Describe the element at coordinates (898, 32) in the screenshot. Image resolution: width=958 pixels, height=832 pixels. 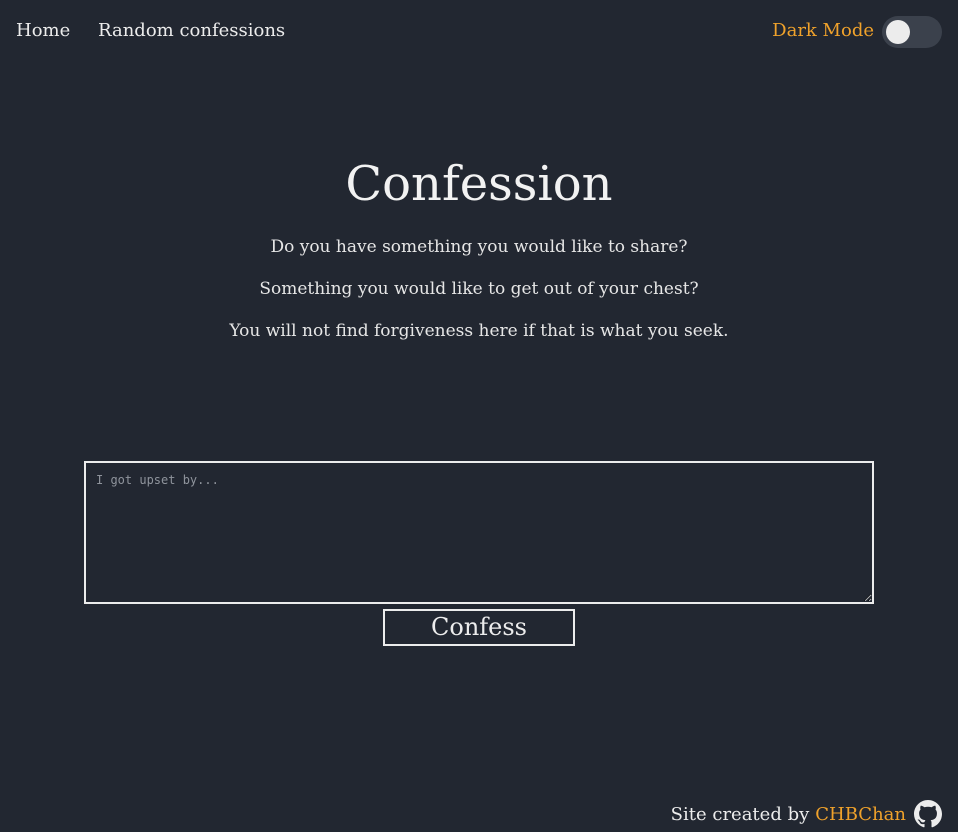
I see `toggle-knob` at that location.